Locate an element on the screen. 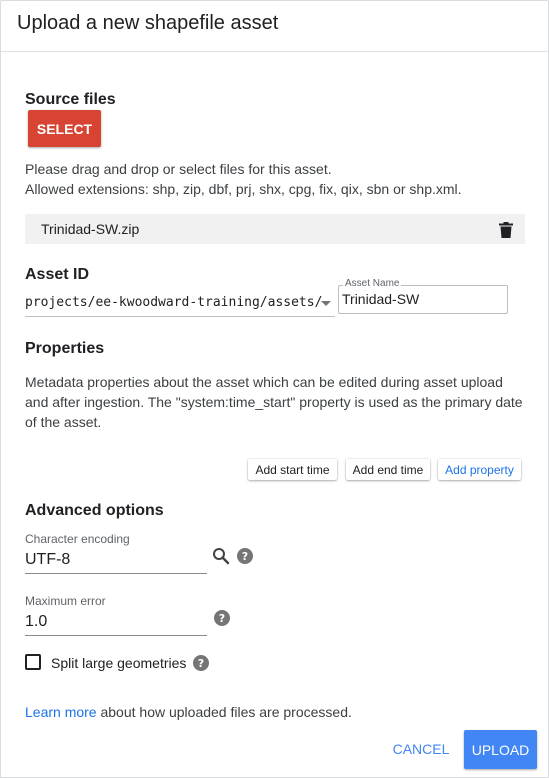 The image size is (549, 778). add-end-time-button: Add end time is located at coordinates (388, 469).